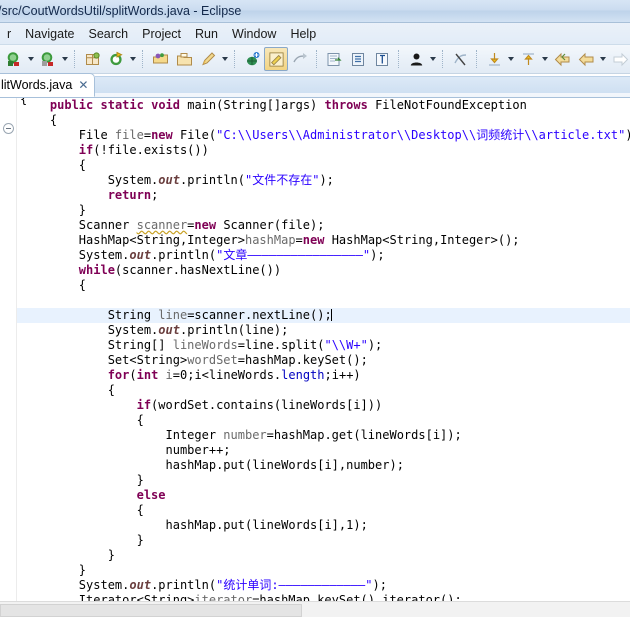  I want to click on open-type-icon, so click(358, 59).